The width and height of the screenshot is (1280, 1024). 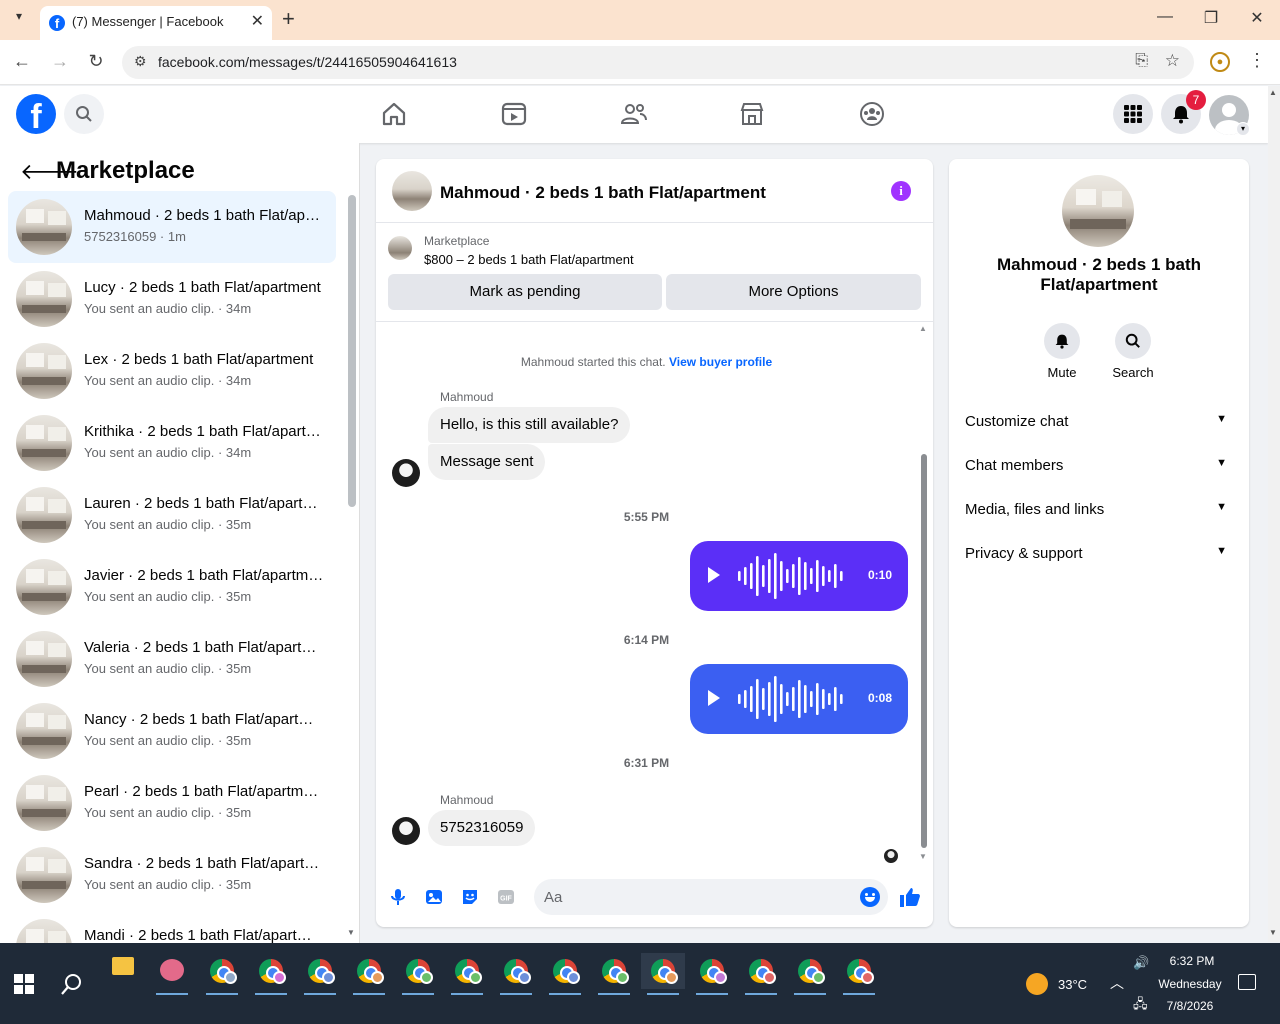 What do you see at coordinates (1247, 982) in the screenshot?
I see `notification-center-icon` at bounding box center [1247, 982].